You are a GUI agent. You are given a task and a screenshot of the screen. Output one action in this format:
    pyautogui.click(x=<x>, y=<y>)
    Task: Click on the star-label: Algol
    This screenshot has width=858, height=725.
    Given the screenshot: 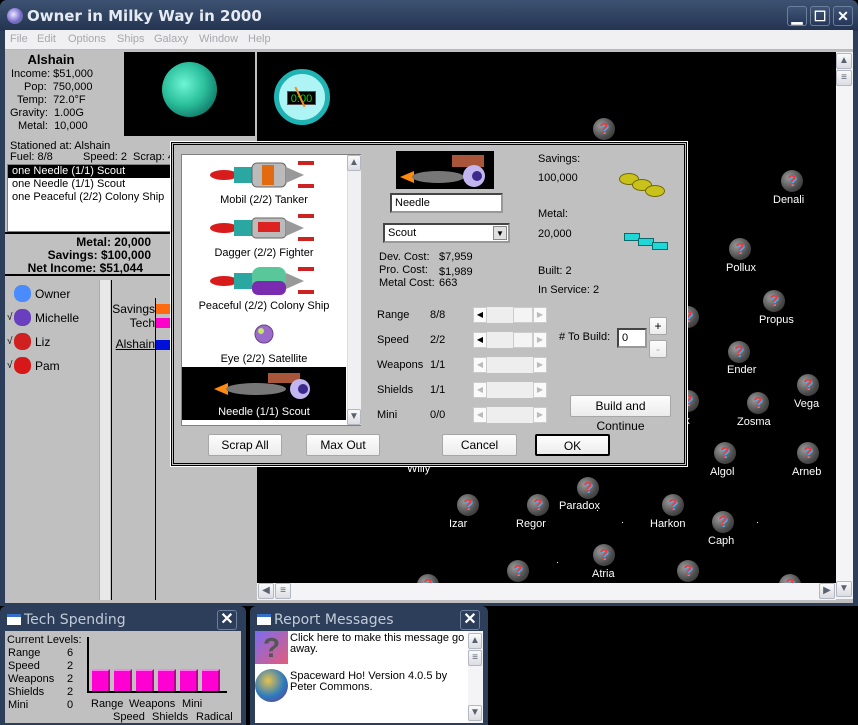 What is the action you would take?
    pyautogui.click(x=722, y=472)
    